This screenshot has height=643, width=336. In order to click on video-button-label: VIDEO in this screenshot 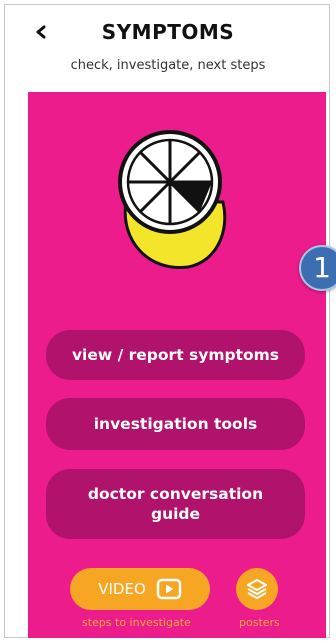, I will do `click(122, 589)`.